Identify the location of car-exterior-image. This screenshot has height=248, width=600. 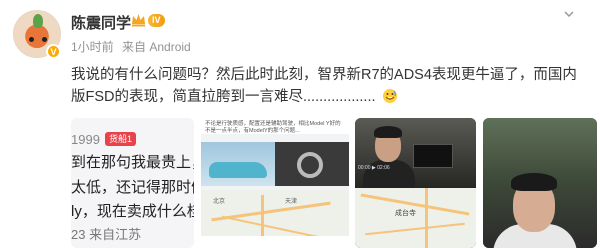
(238, 164).